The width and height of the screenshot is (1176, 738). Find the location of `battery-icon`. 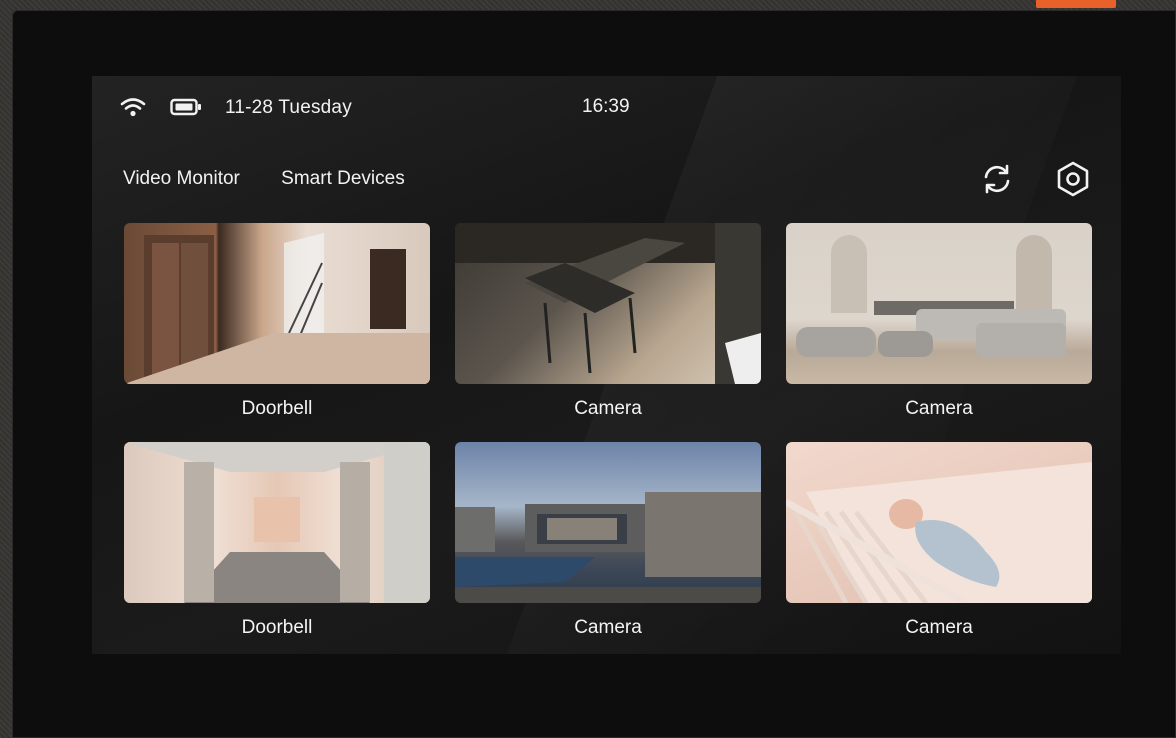

battery-icon is located at coordinates (185, 107).